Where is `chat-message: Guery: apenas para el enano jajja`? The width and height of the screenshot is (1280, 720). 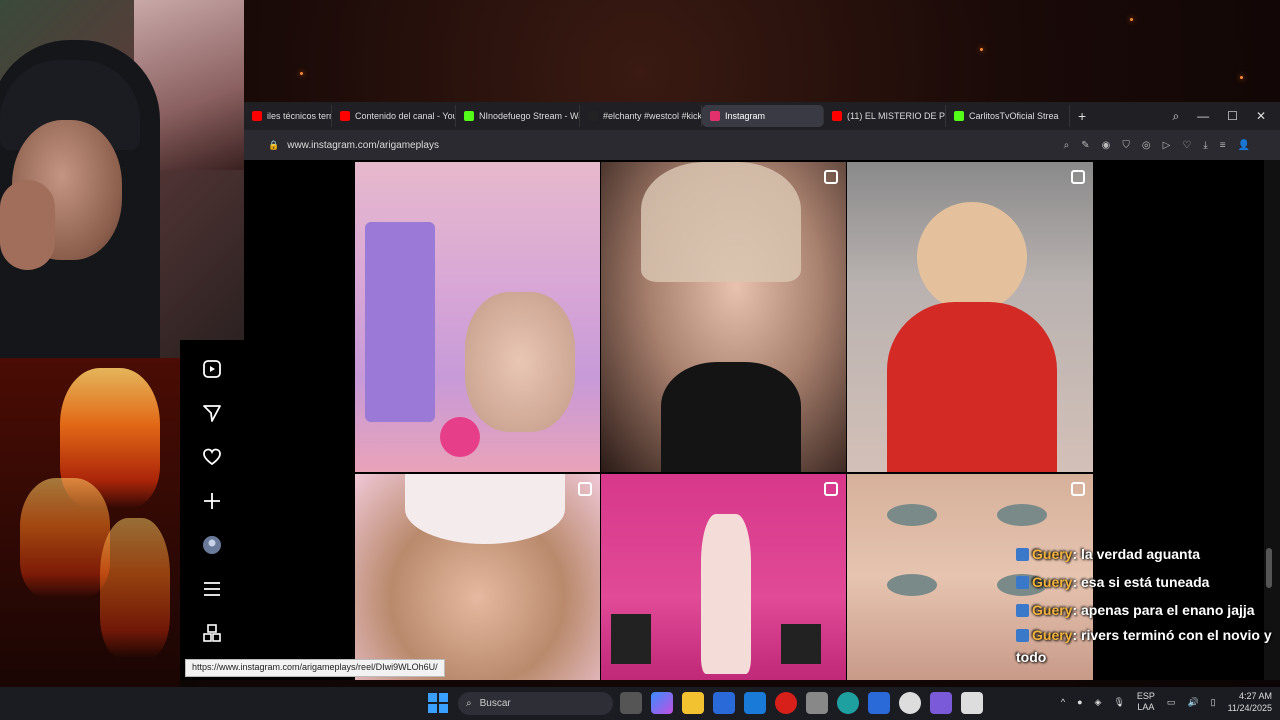 chat-message: Guery: apenas para el enano jajja is located at coordinates (1147, 610).